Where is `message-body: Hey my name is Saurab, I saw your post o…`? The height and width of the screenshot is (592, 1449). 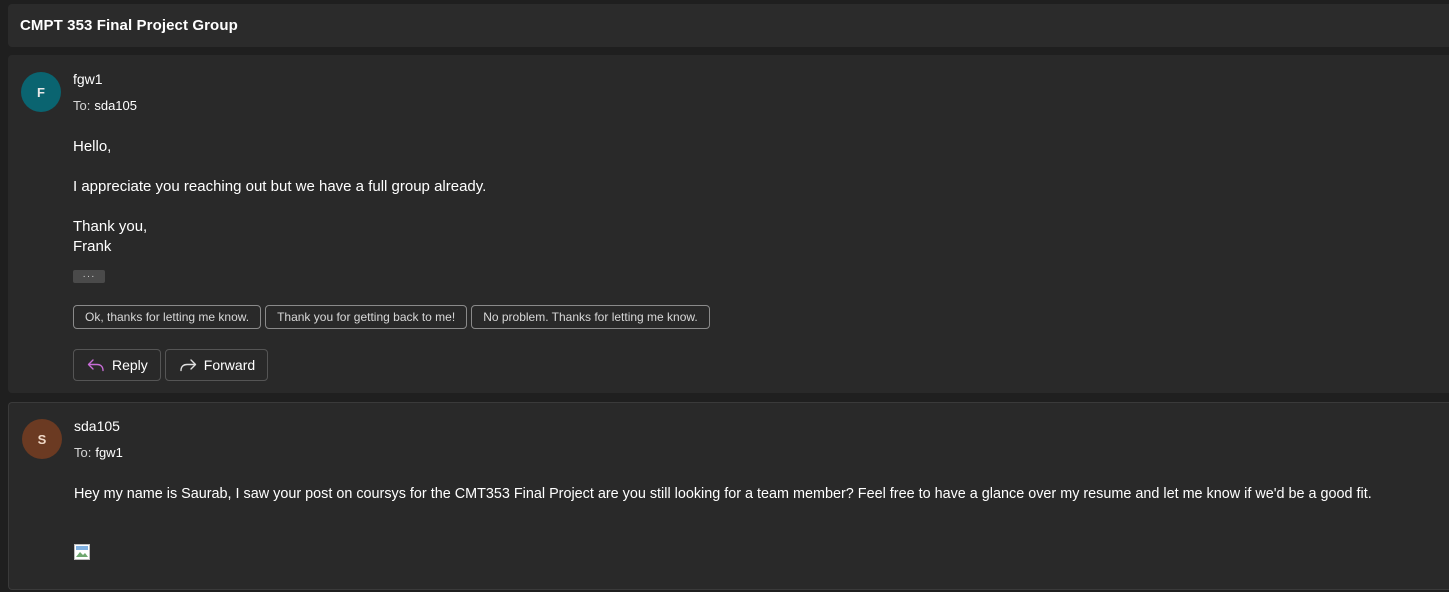
message-body: Hey my name is Saurab, I saw your post o… is located at coordinates (723, 494).